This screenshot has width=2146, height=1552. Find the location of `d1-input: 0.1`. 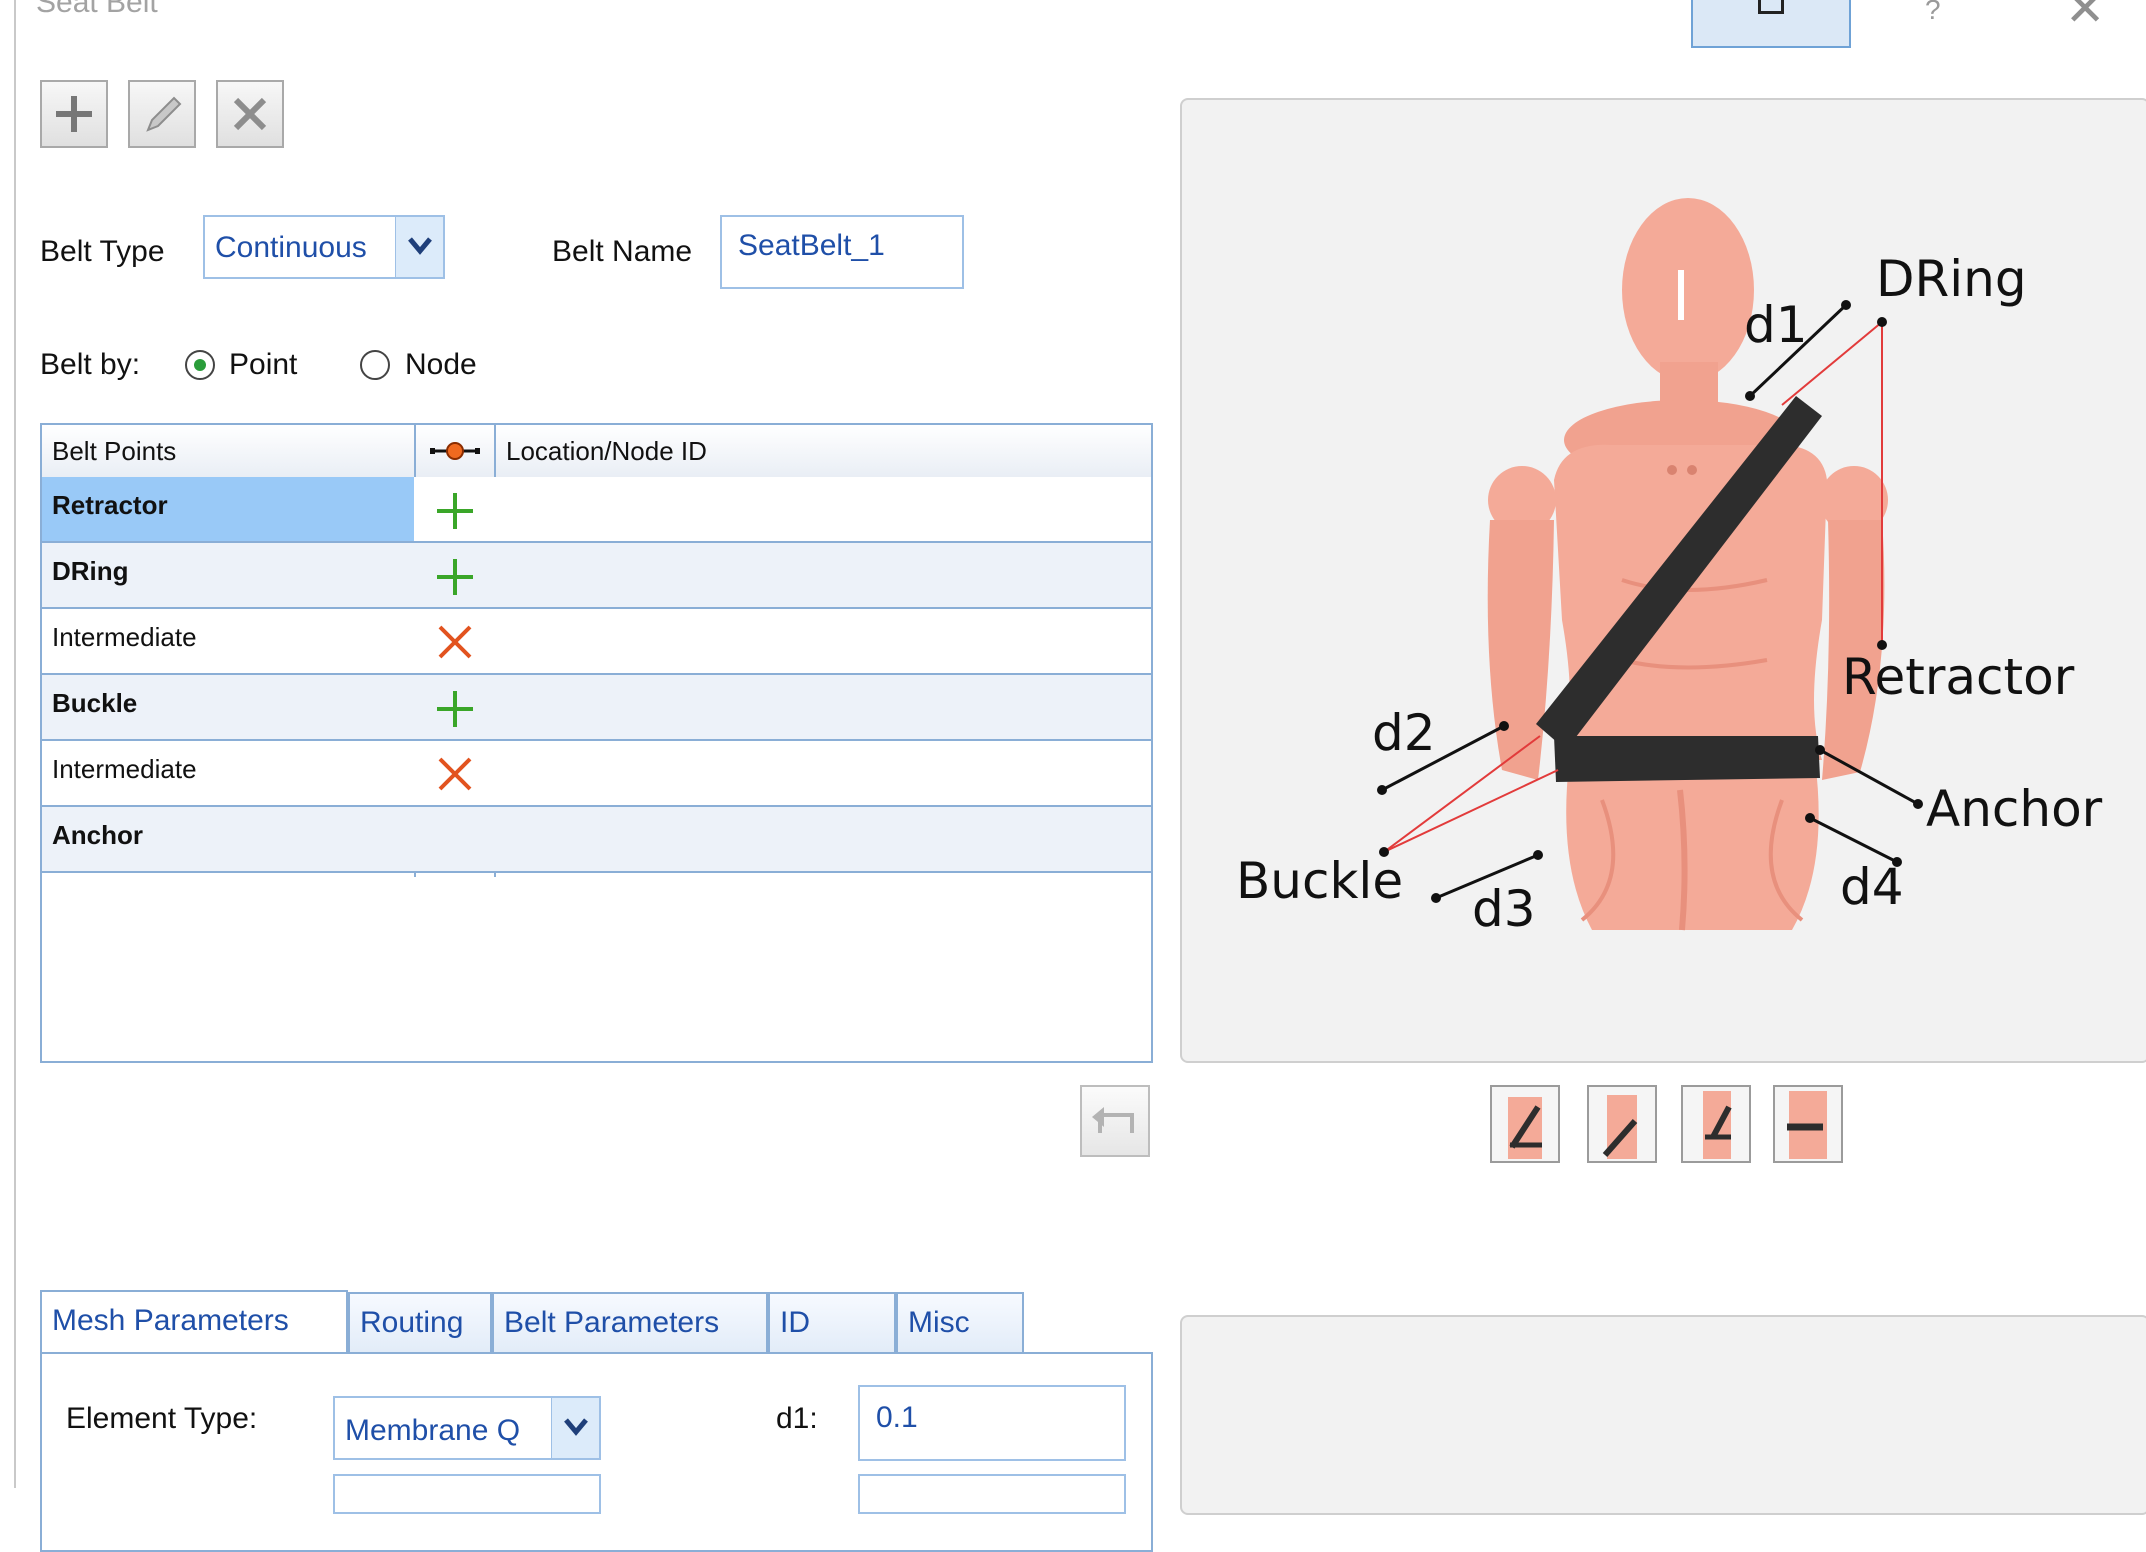

d1-input: 0.1 is located at coordinates (992, 1423).